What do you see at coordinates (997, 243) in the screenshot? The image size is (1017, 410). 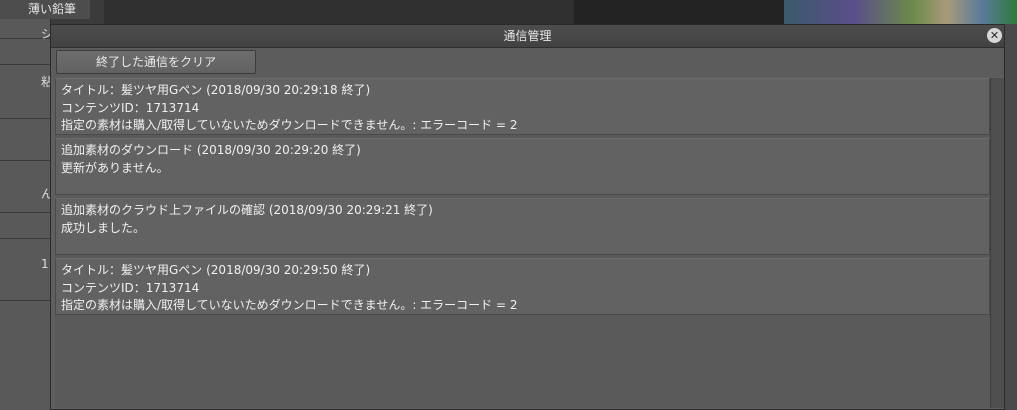 I see `list-scrollbar` at bounding box center [997, 243].